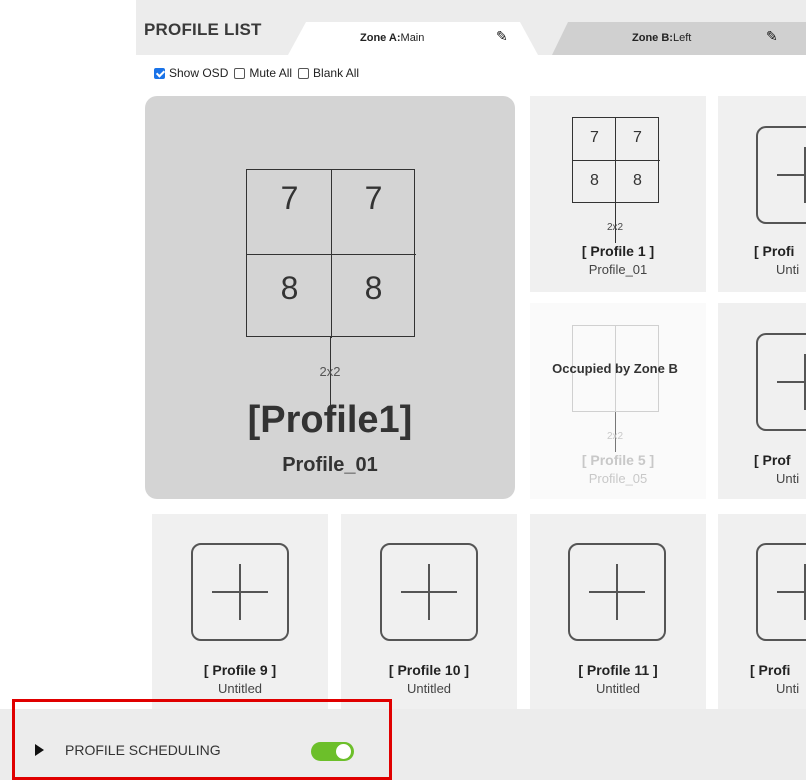 The height and width of the screenshot is (780, 806). Describe the element at coordinates (637, 180) in the screenshot. I see `profile-1-cell-4: 8` at that location.